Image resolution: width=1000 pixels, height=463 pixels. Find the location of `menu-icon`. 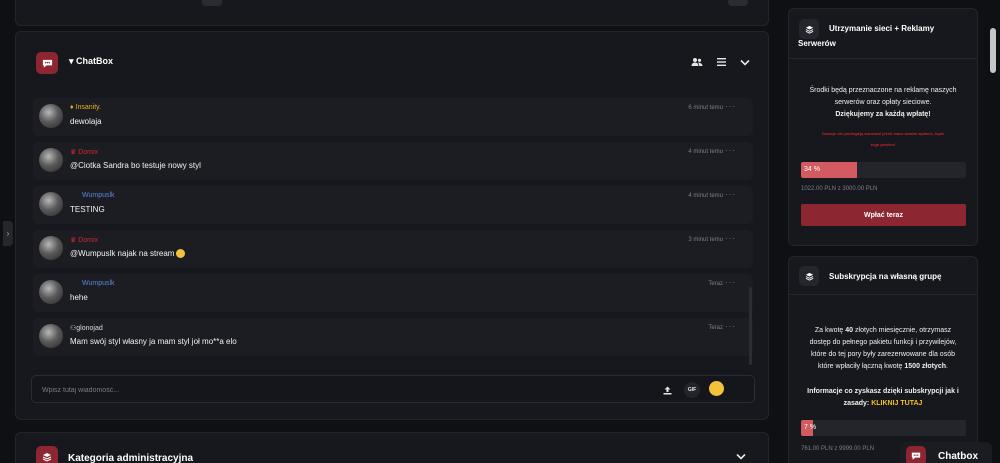

menu-icon is located at coordinates (721, 62).